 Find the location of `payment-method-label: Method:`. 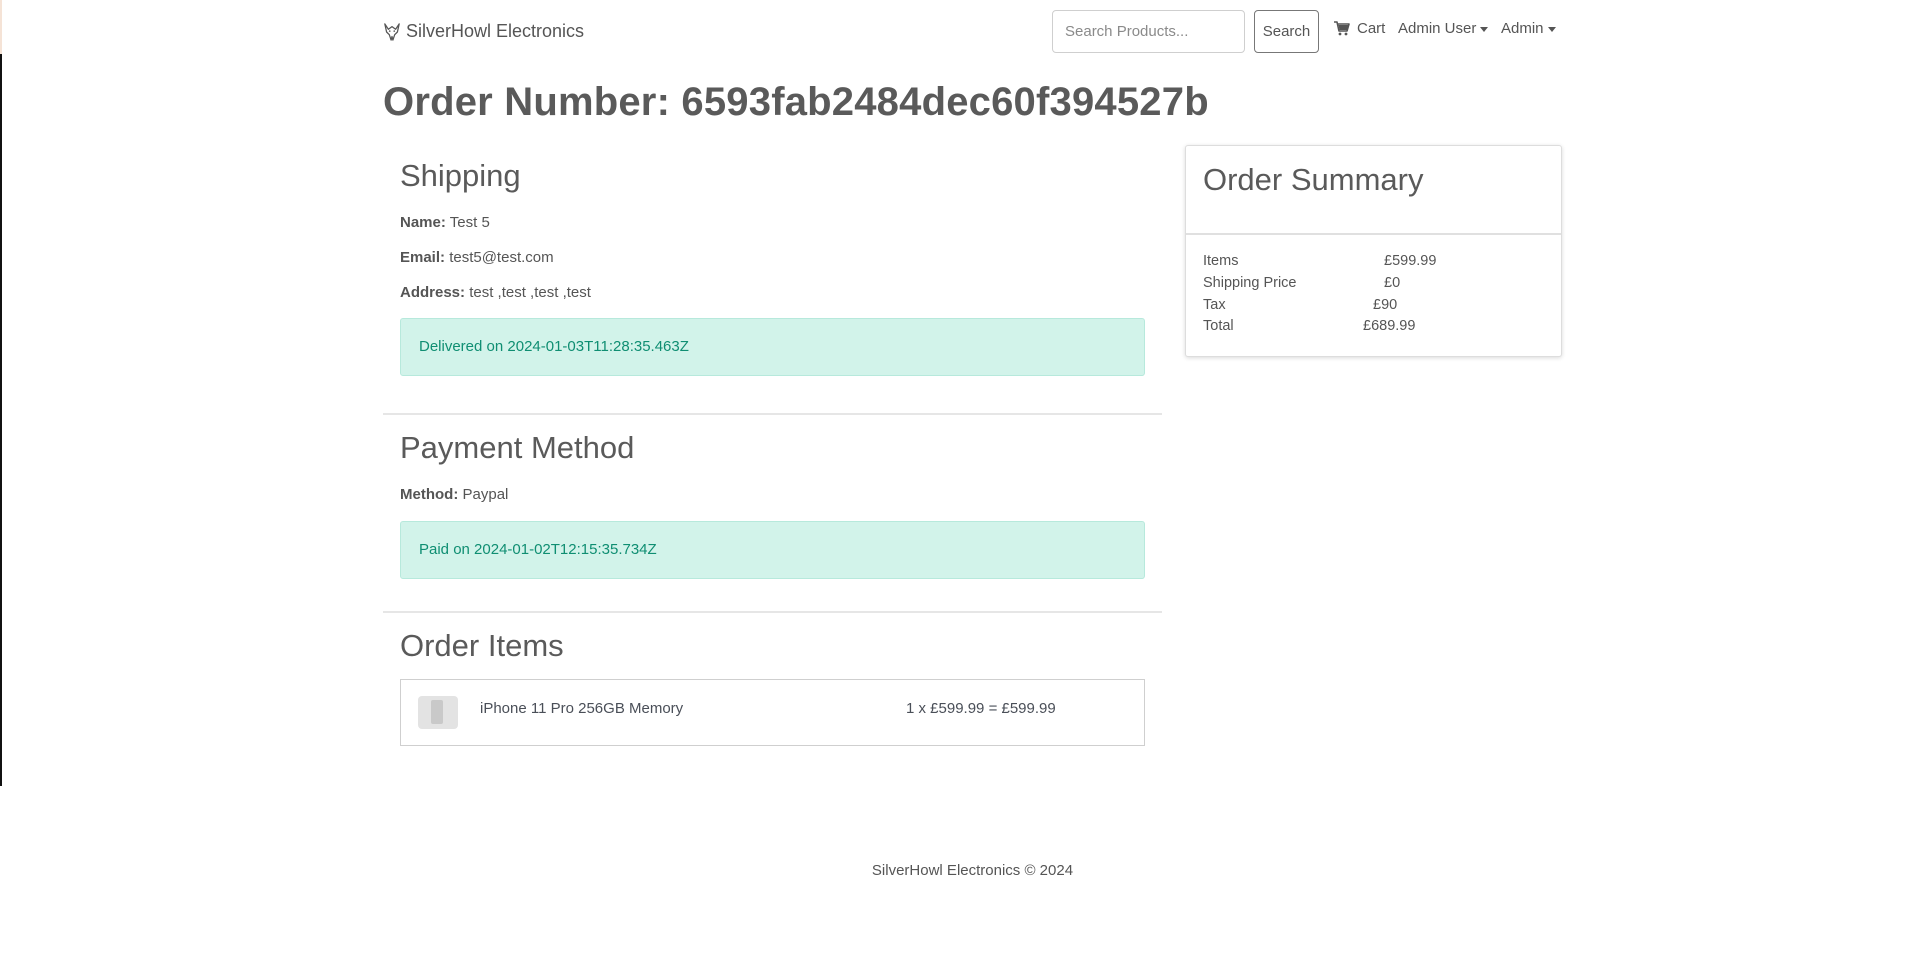

payment-method-label: Method: is located at coordinates (429, 494).